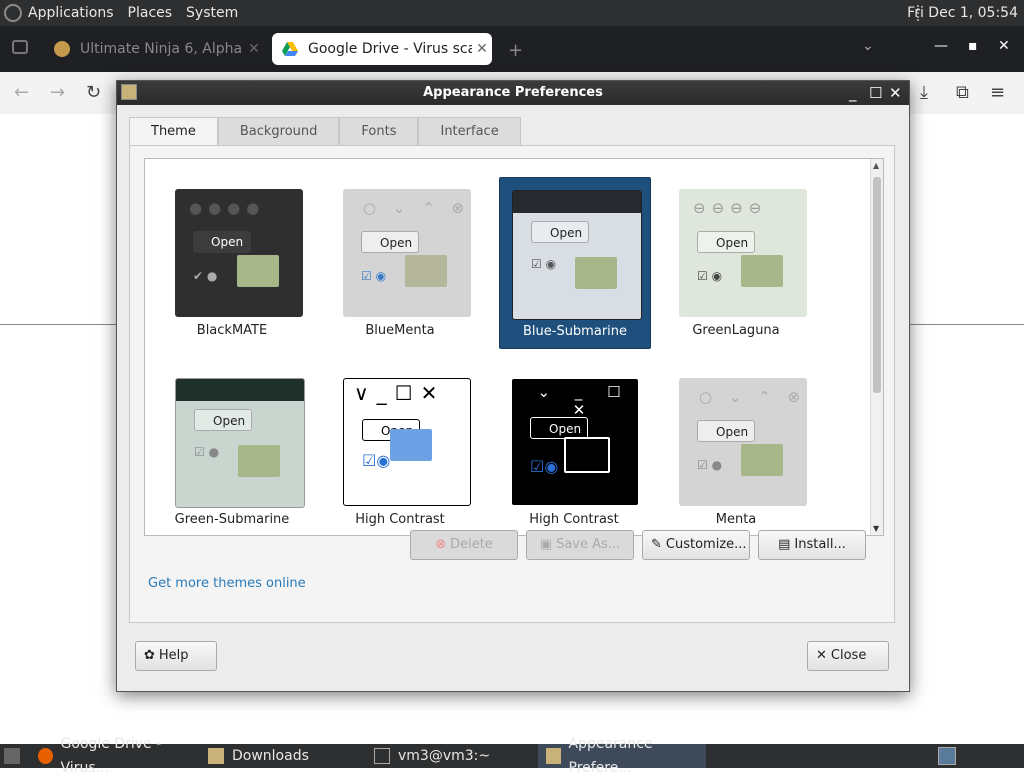 This screenshot has height=780, width=1024. I want to click on theme-item-high-contrast-inverse: ⌄ _ ☐ ✕ Open ☑◉ High Contrast, so click(574, 450).